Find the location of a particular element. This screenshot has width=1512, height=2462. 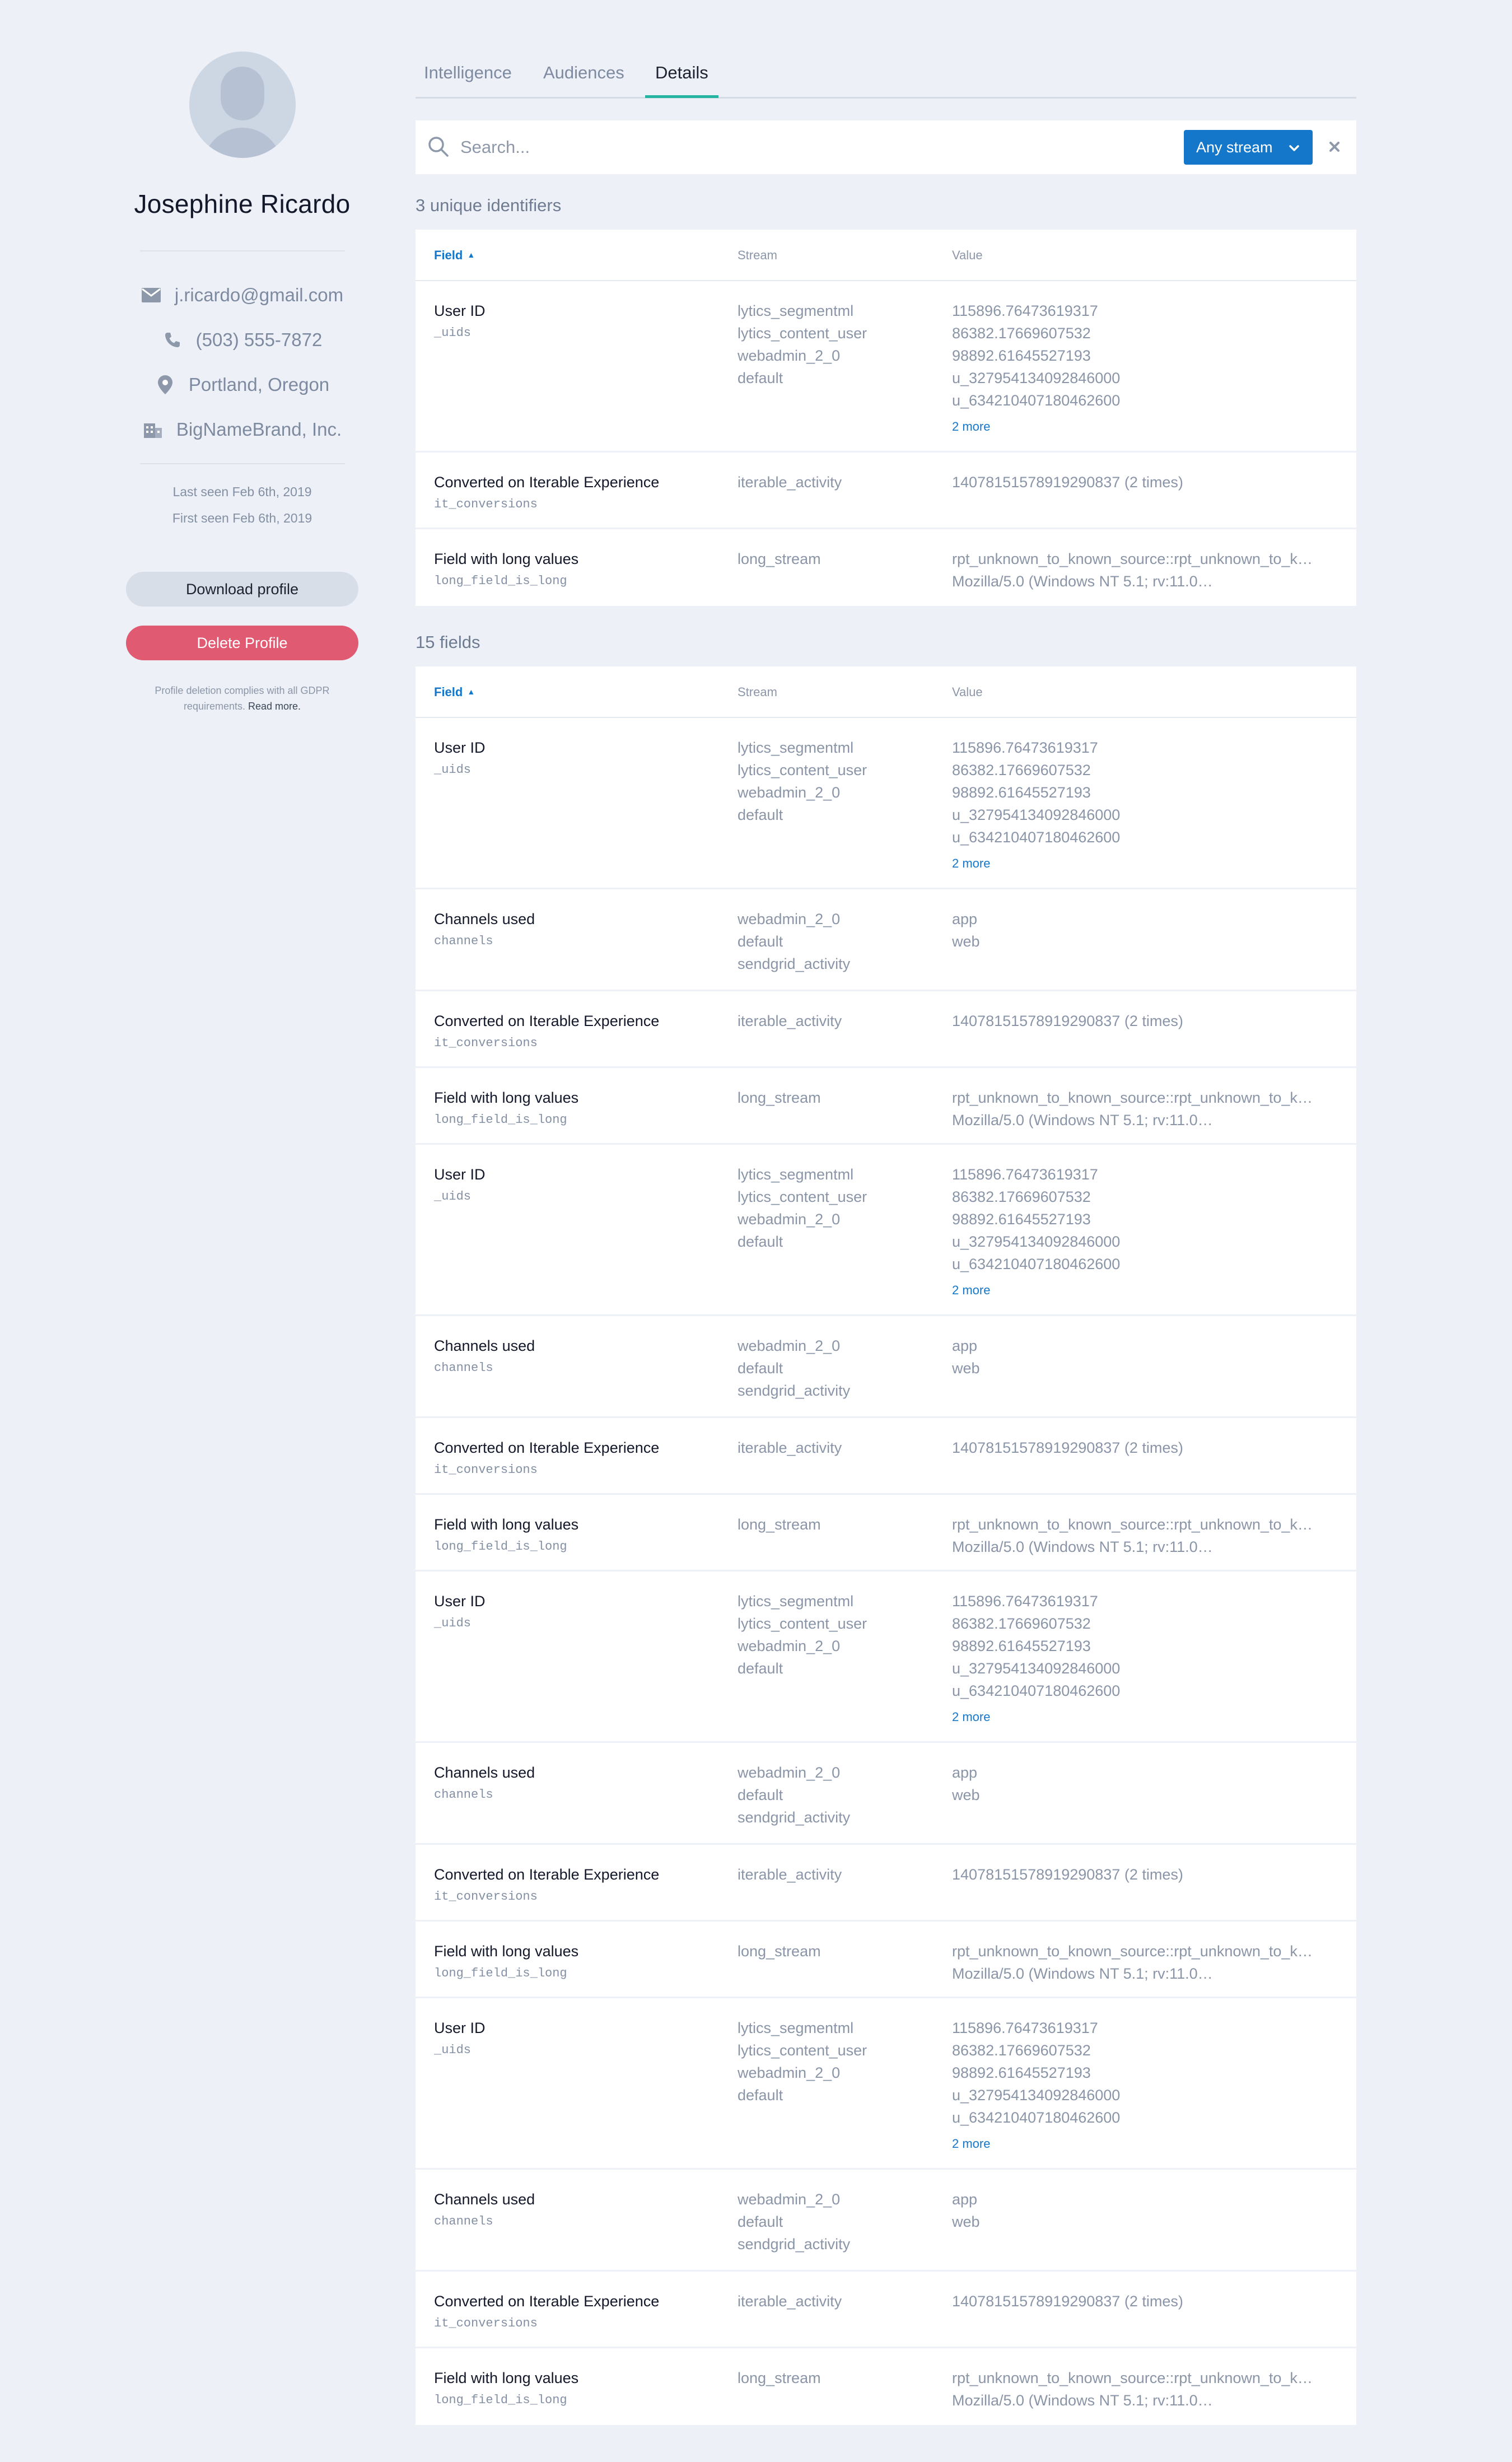

download-profile-button: Download profile is located at coordinates (242, 589).